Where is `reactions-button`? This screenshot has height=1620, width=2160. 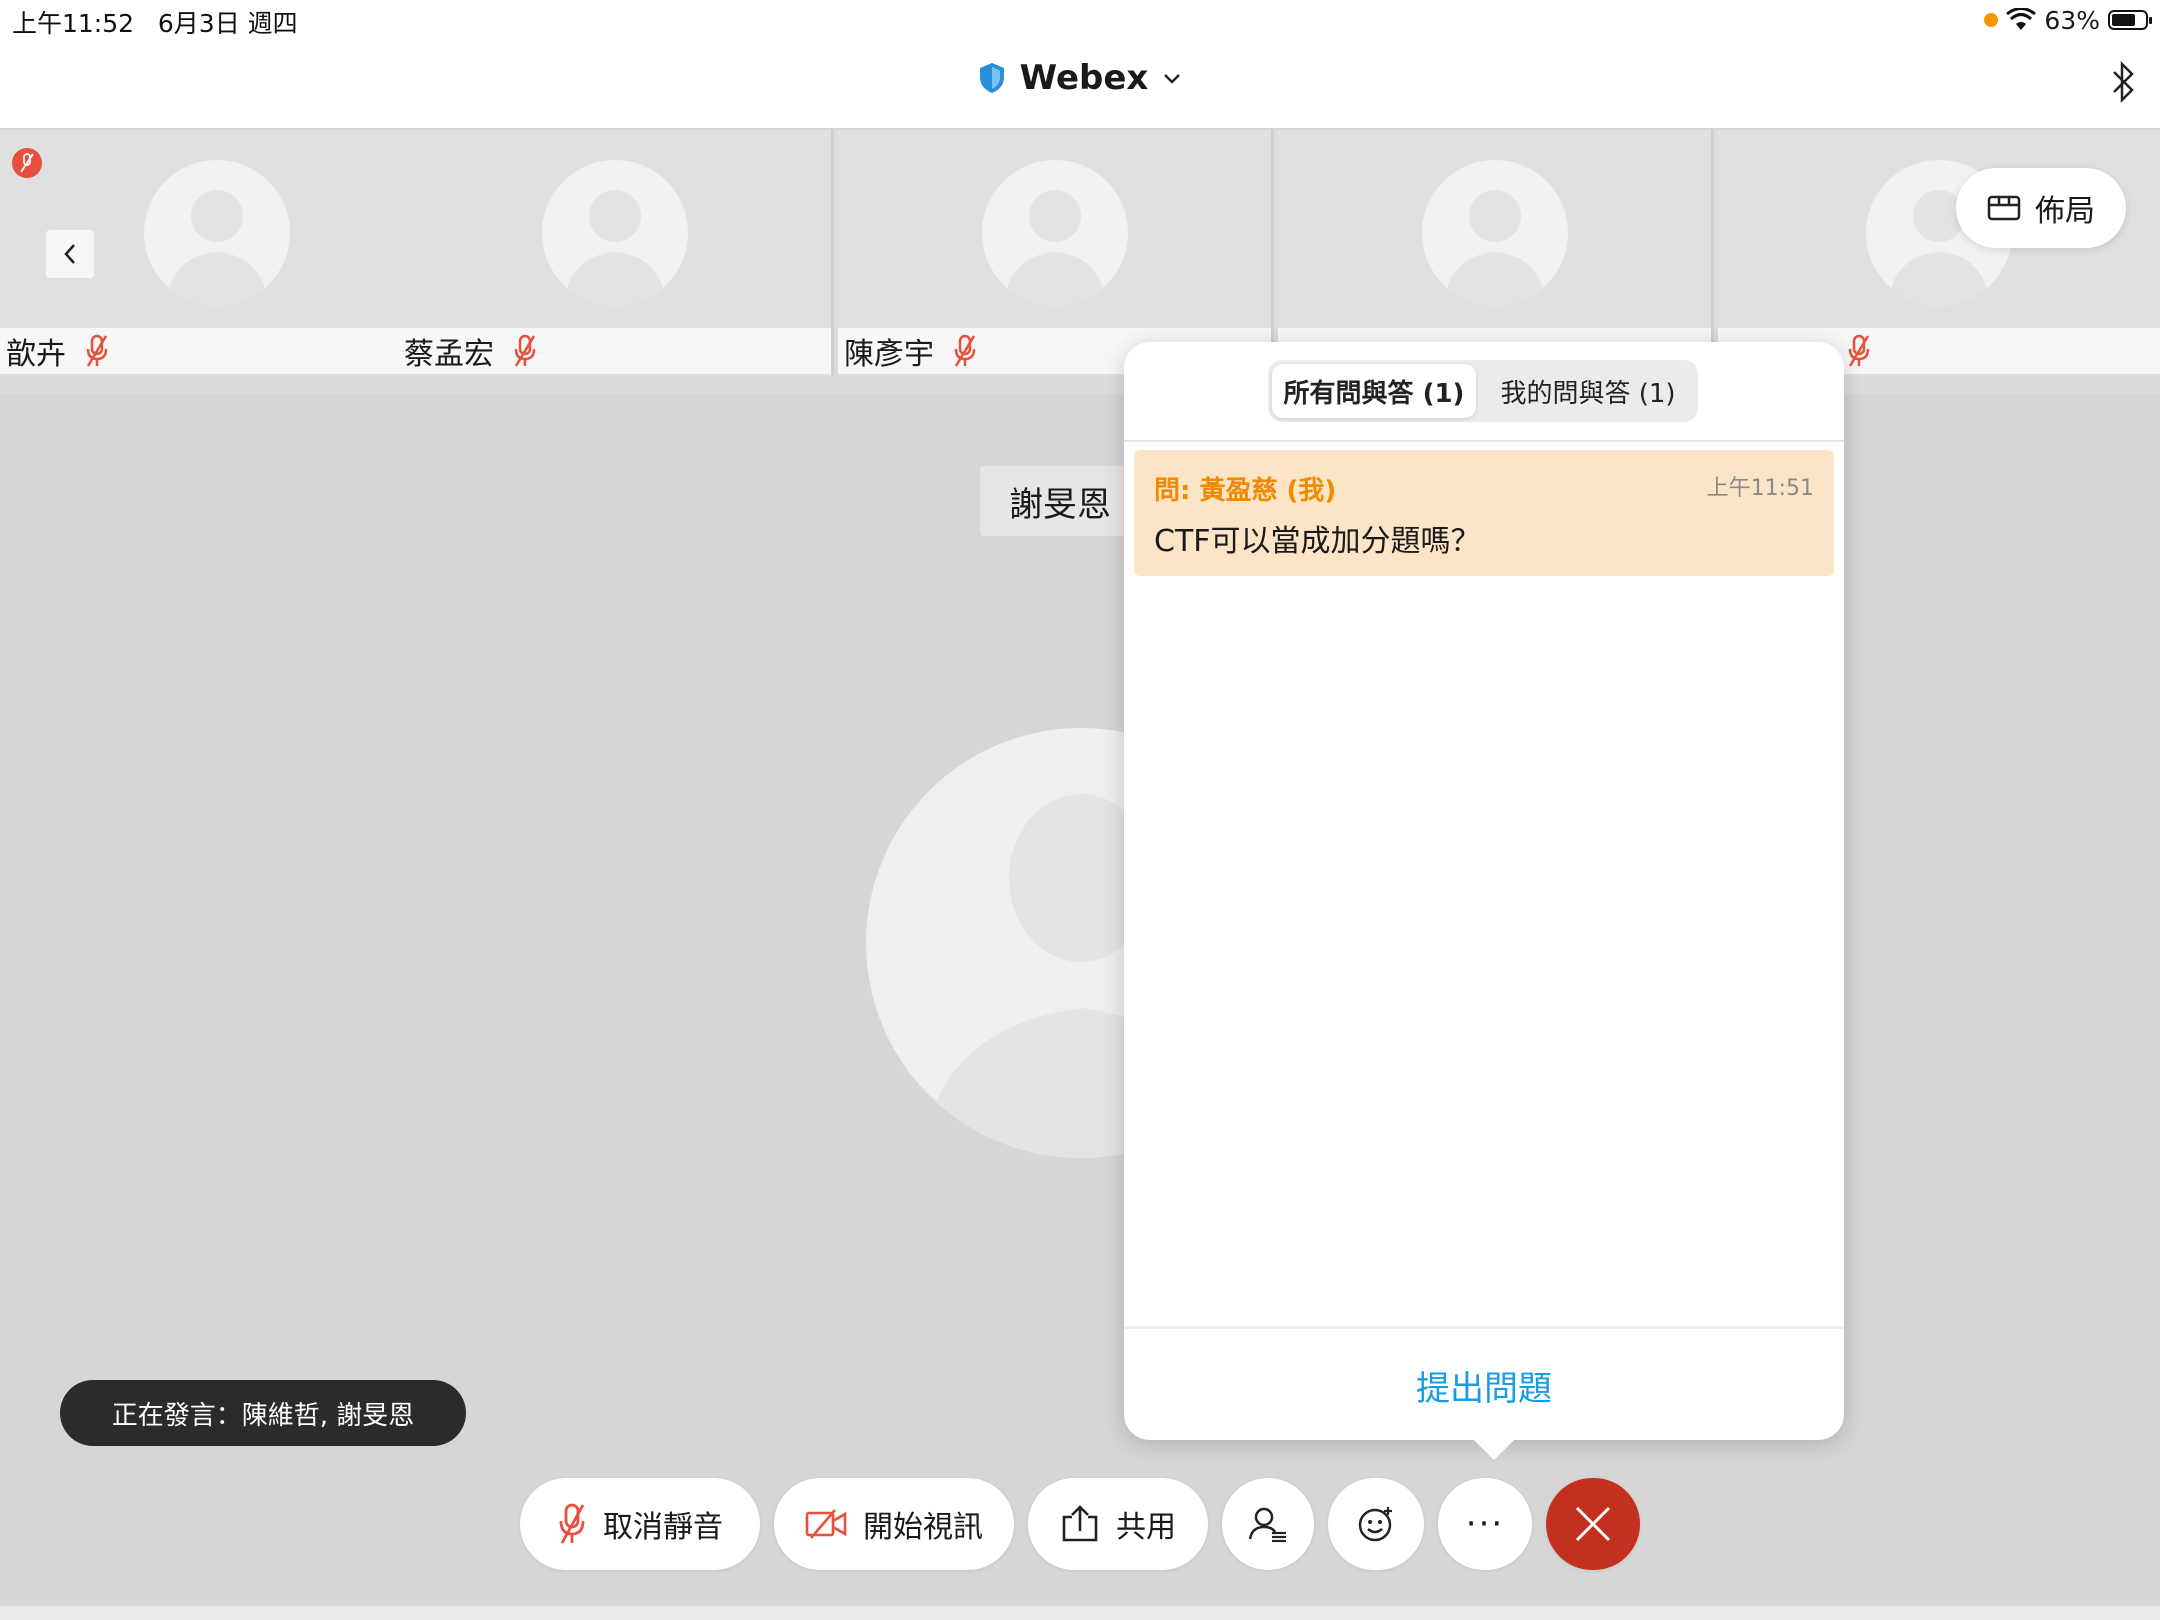 reactions-button is located at coordinates (1376, 1524).